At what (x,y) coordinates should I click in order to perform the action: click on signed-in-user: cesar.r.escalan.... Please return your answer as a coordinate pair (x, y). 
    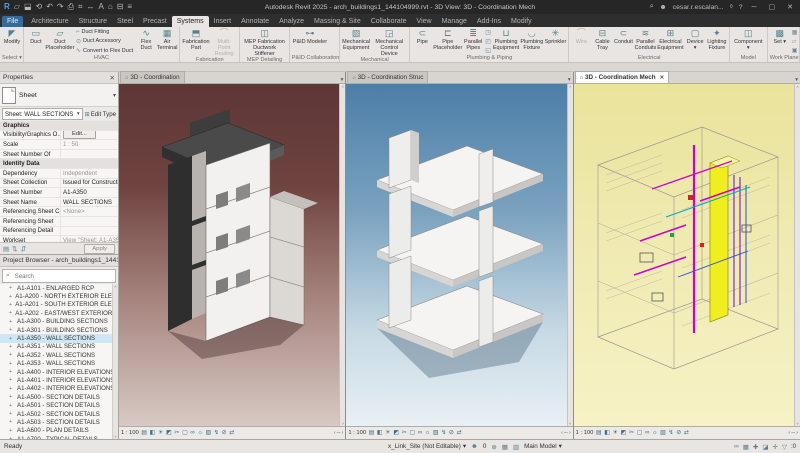
    Looking at the image, I should click on (698, 7).